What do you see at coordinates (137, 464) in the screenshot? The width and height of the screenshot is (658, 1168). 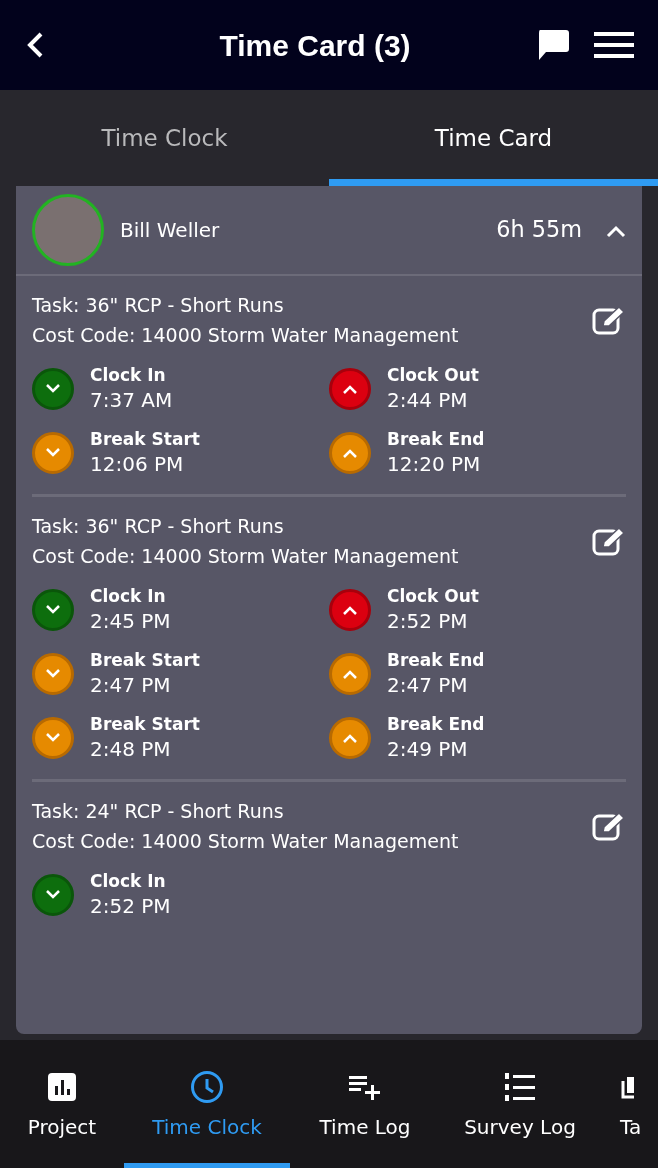 I see `event-time: 12:06 PM` at bounding box center [137, 464].